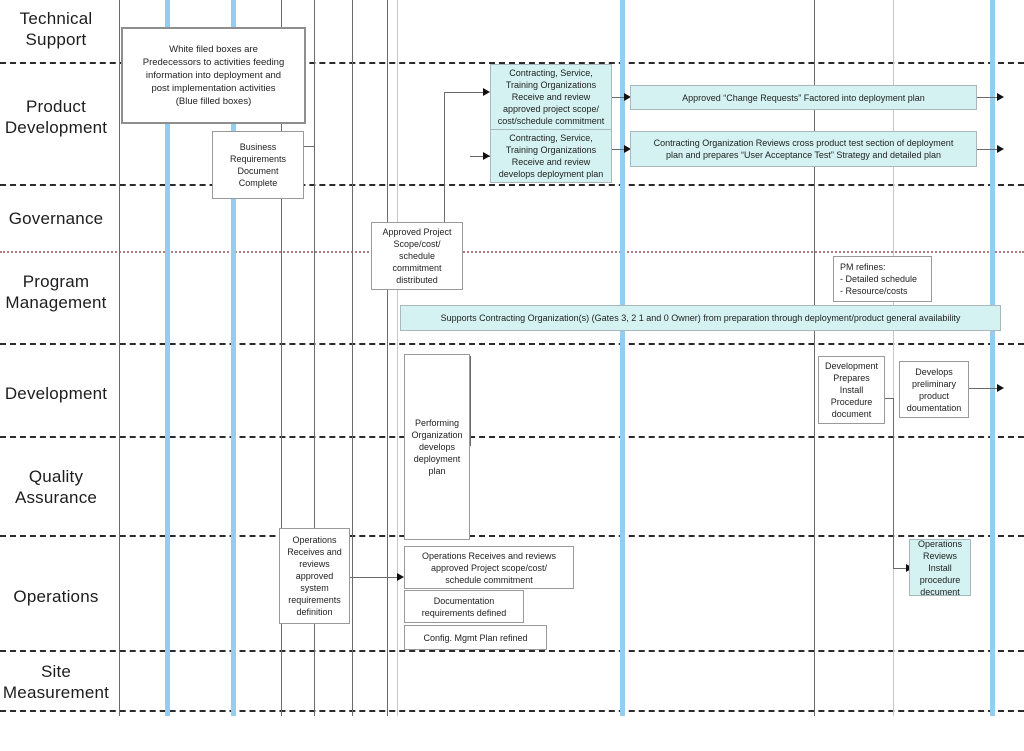 Image resolution: width=1024 pixels, height=751 pixels. Describe the element at coordinates (470, 401) in the screenshot. I see `connector-performing-right` at that location.